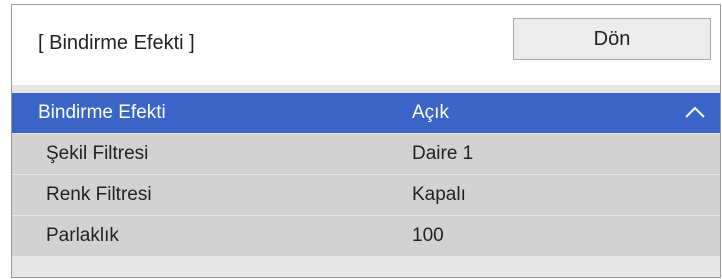 Image resolution: width=722 pixels, height=279 pixels. Describe the element at coordinates (695, 112) in the screenshot. I see `chevron-up-icon` at that location.